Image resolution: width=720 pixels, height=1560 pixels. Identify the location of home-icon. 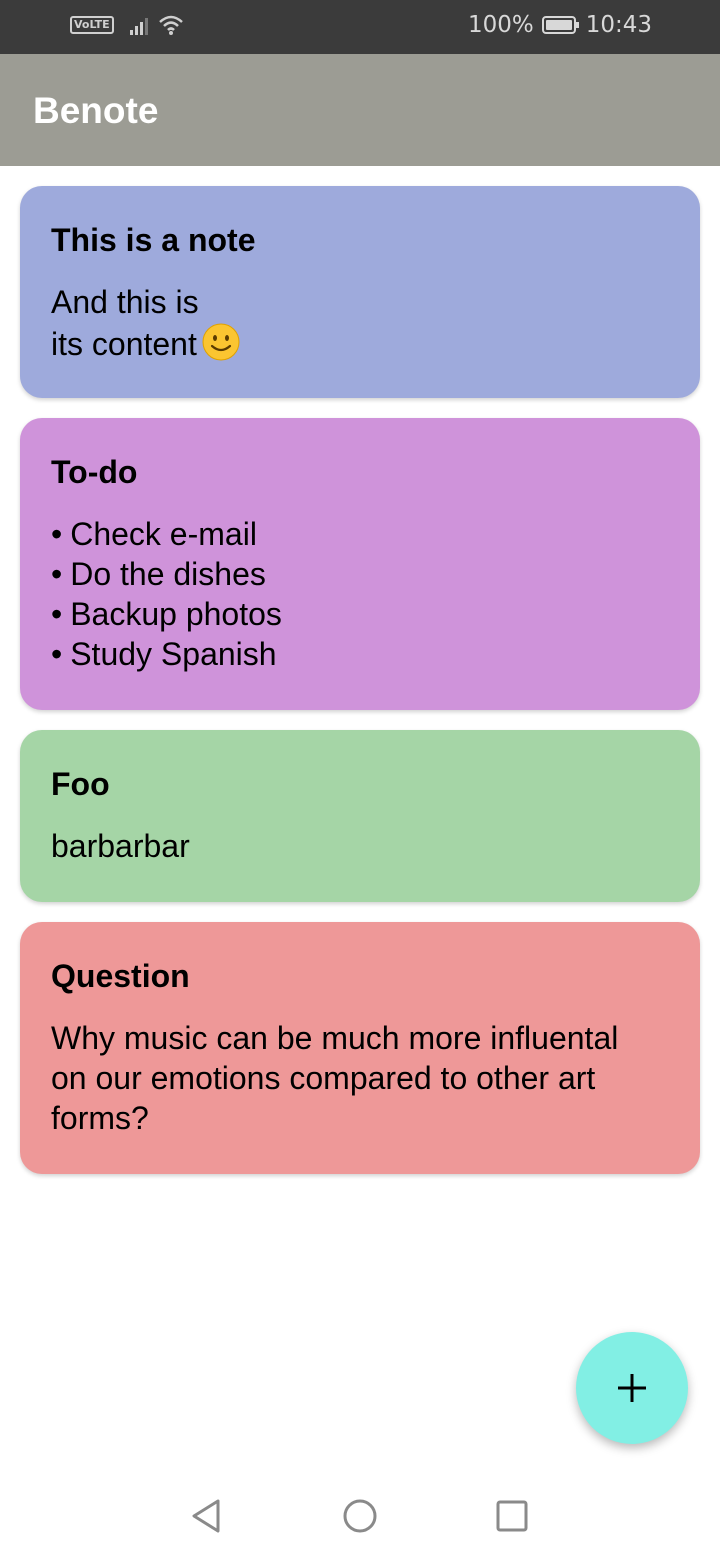
(360, 1516).